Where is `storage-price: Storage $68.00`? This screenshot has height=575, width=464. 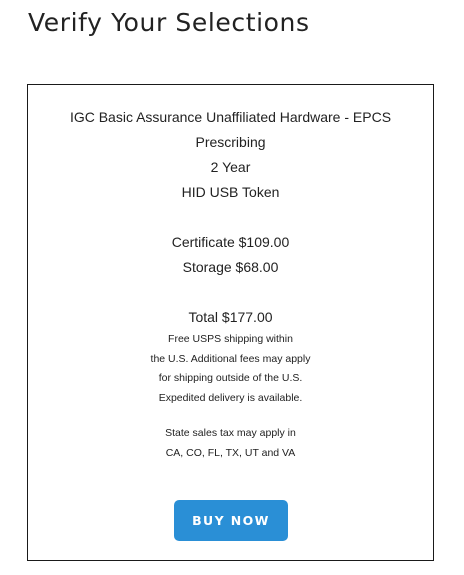
storage-price: Storage $68.00 is located at coordinates (230, 267).